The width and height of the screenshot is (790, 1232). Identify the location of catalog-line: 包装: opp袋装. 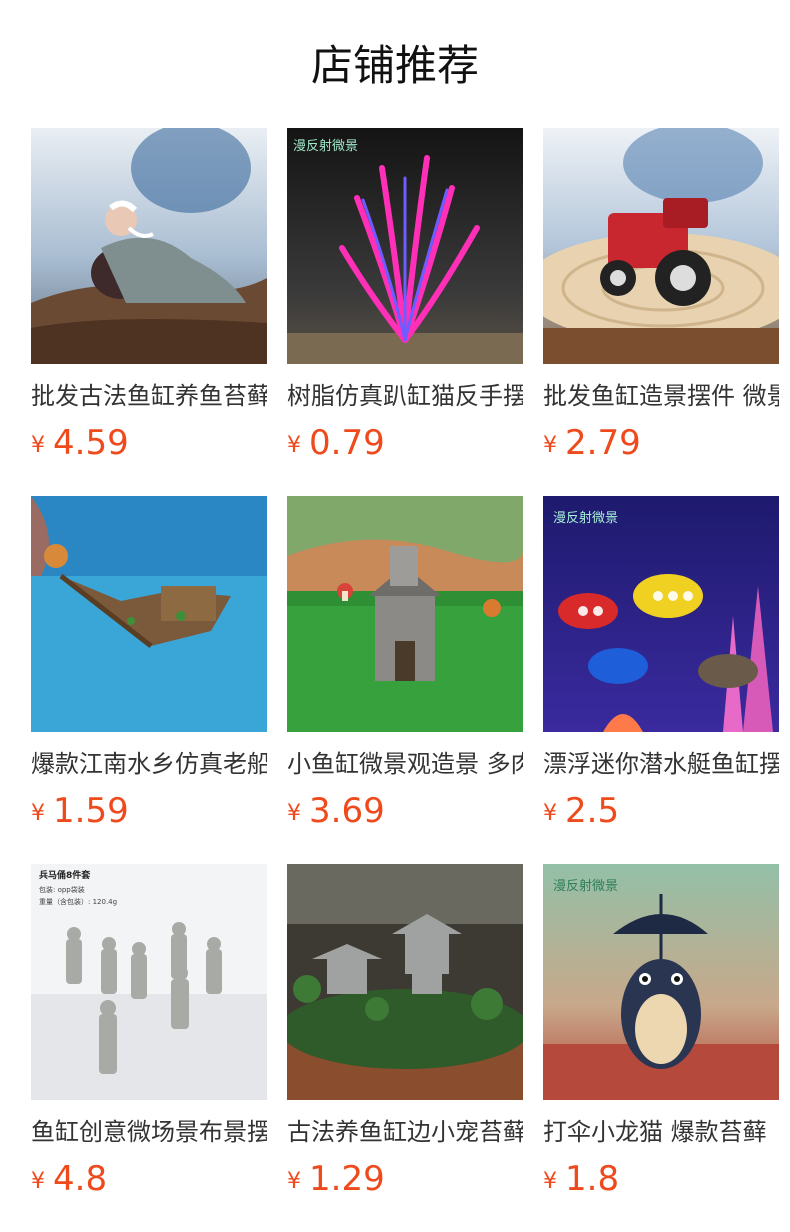
(62, 889).